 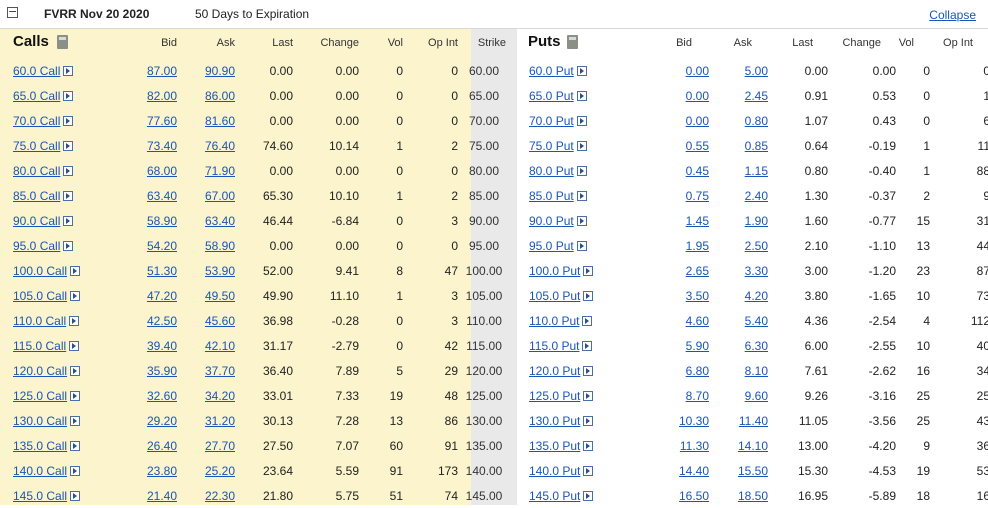 I want to click on call-ask-link: 37.70, so click(x=220, y=371).